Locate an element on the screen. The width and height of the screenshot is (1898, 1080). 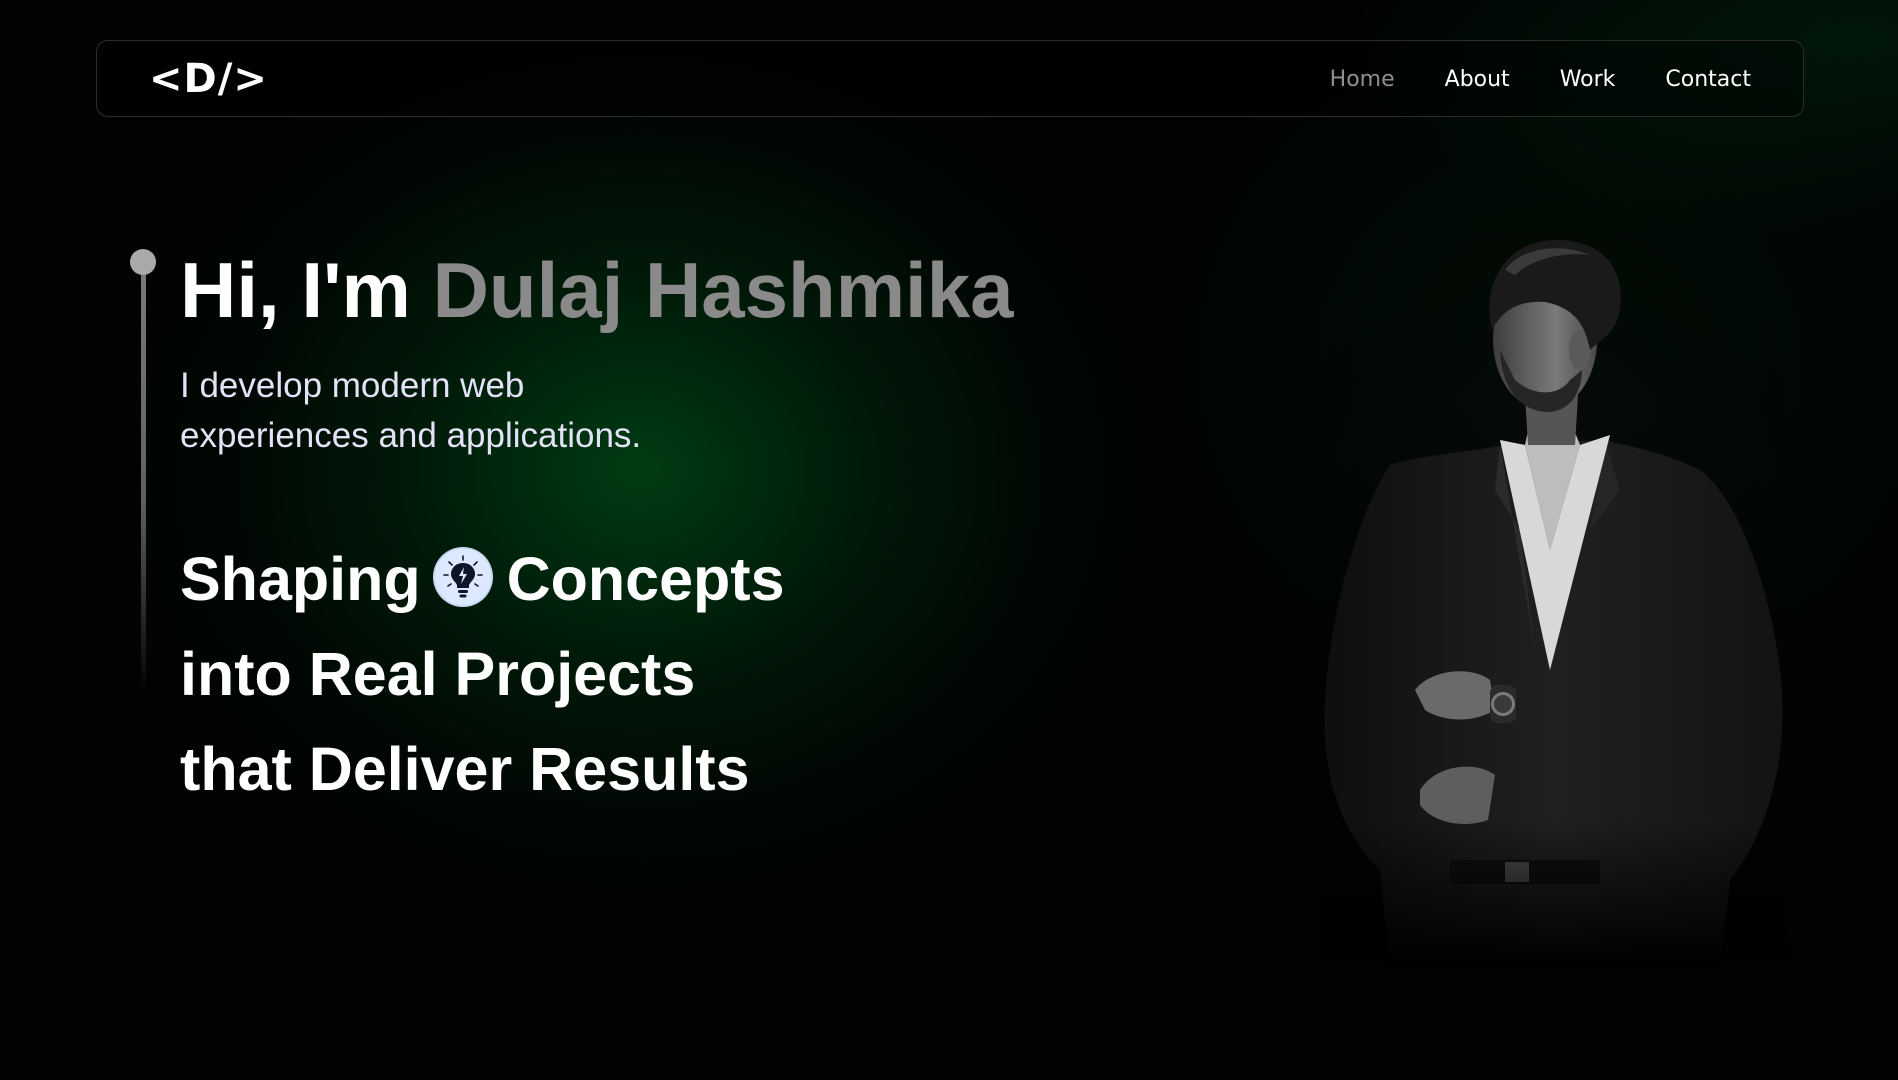
timeline-line is located at coordinates (143, 477).